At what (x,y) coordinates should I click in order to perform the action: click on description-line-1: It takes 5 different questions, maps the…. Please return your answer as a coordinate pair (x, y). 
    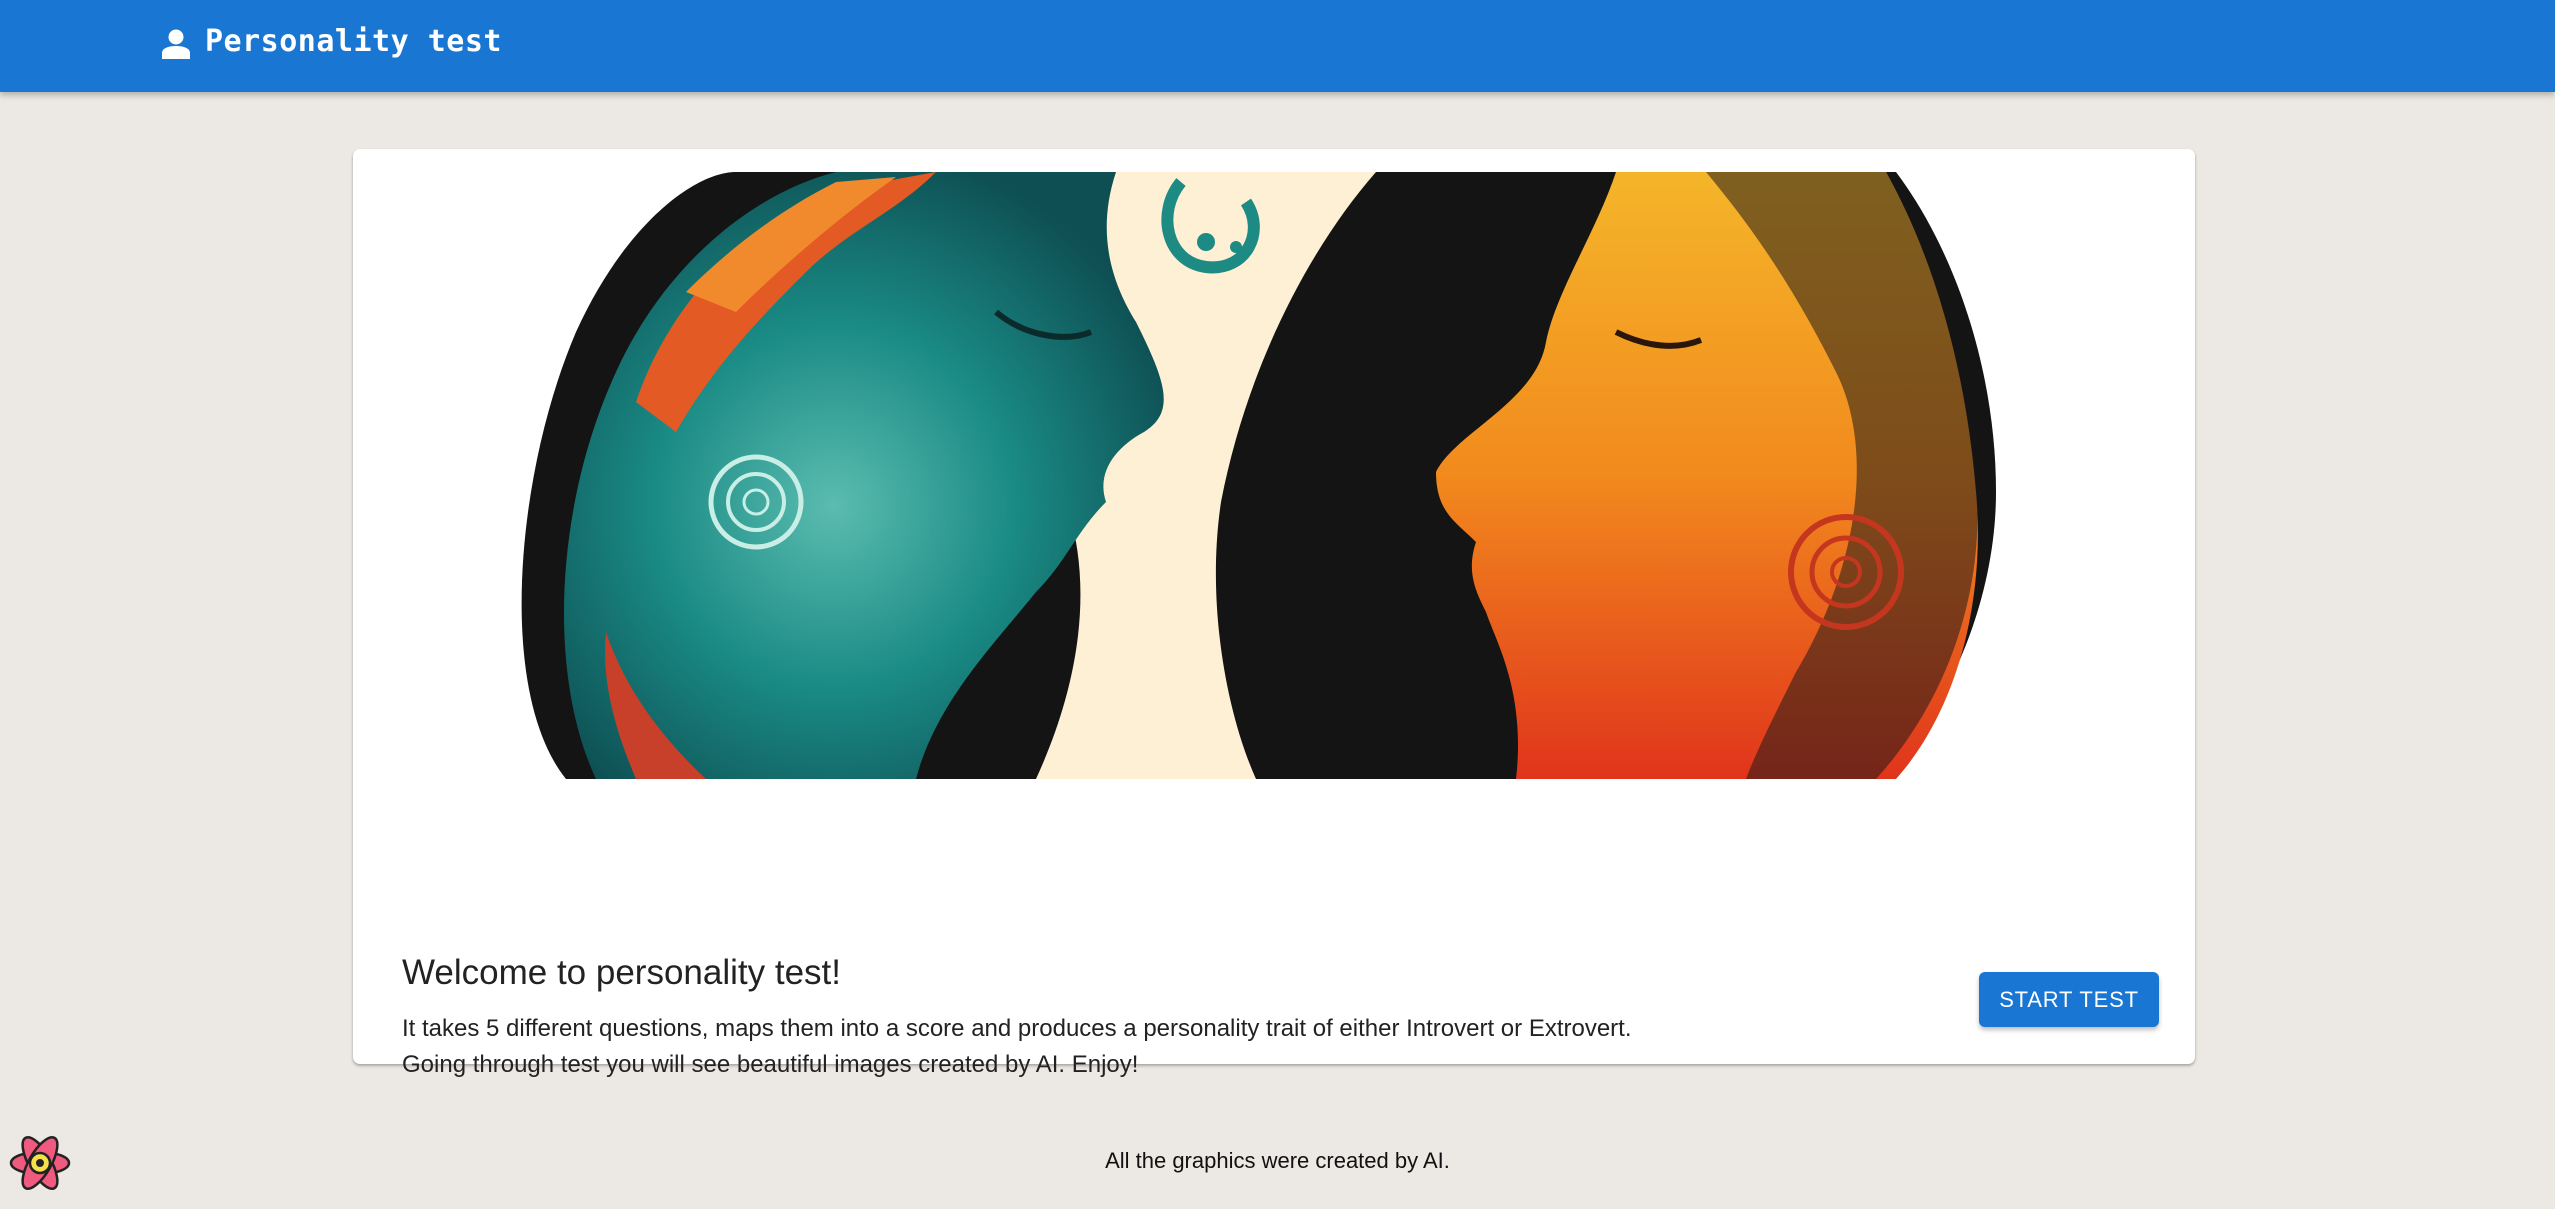
    Looking at the image, I should click on (1017, 1028).